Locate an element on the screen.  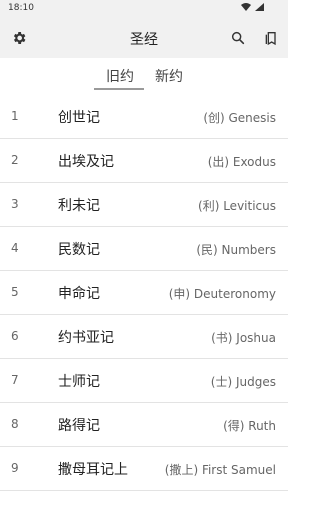
book-english-name: (撒上) First Samuel is located at coordinates (220, 470).